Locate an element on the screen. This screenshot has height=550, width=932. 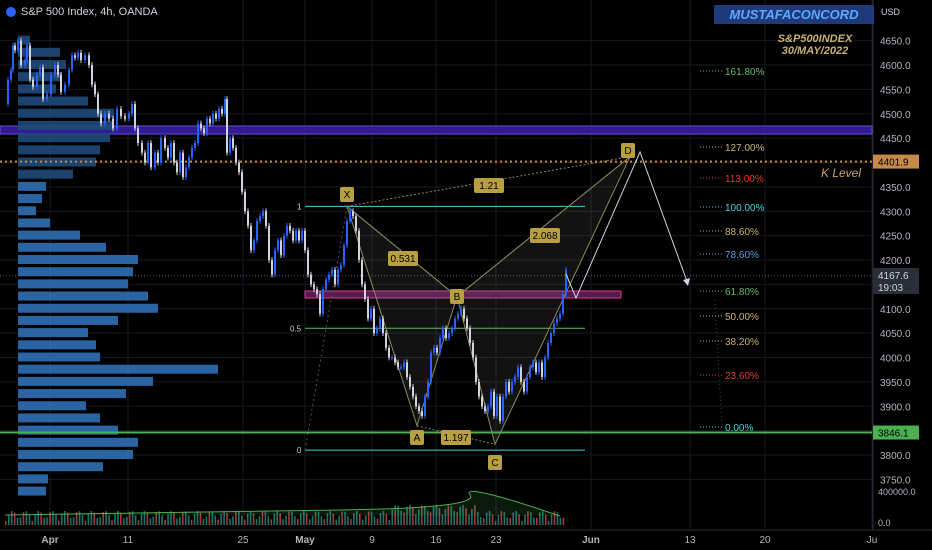
price-axis-label: 4550.0 is located at coordinates (895, 90).